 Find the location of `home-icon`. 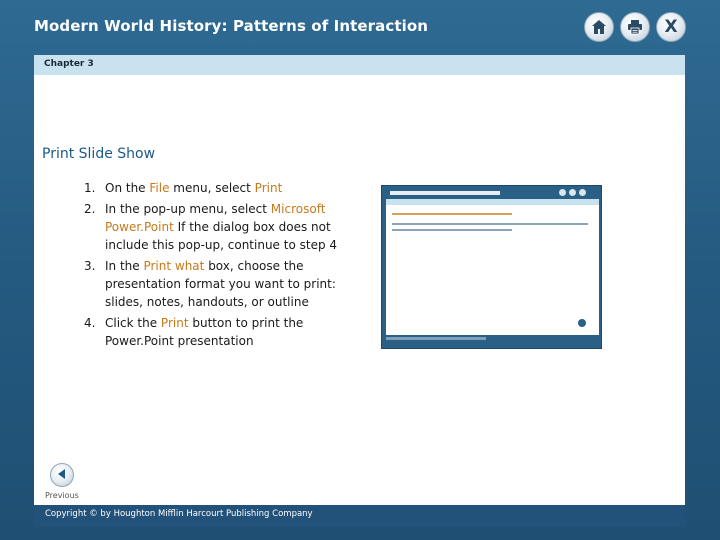

home-icon is located at coordinates (599, 27).